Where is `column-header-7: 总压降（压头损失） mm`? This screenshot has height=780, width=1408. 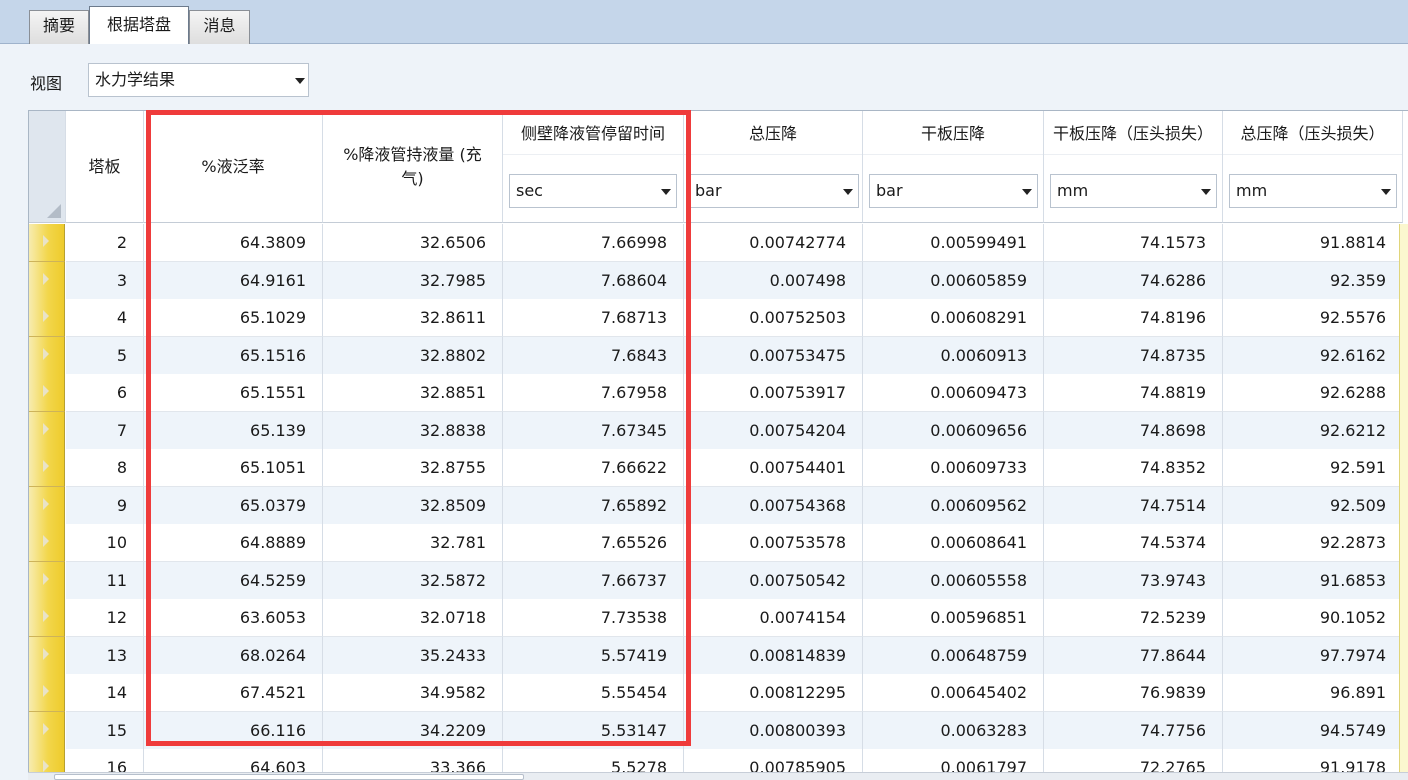
column-header-7: 总压降（压头损失） mm is located at coordinates (1313, 167).